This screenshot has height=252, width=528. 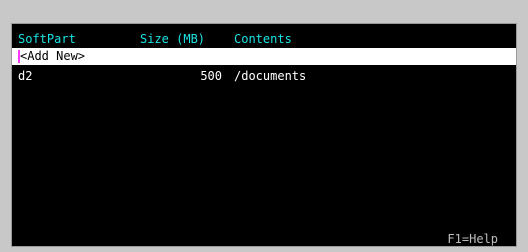 I want to click on add-new-row: <Add New>, so click(x=264, y=56).